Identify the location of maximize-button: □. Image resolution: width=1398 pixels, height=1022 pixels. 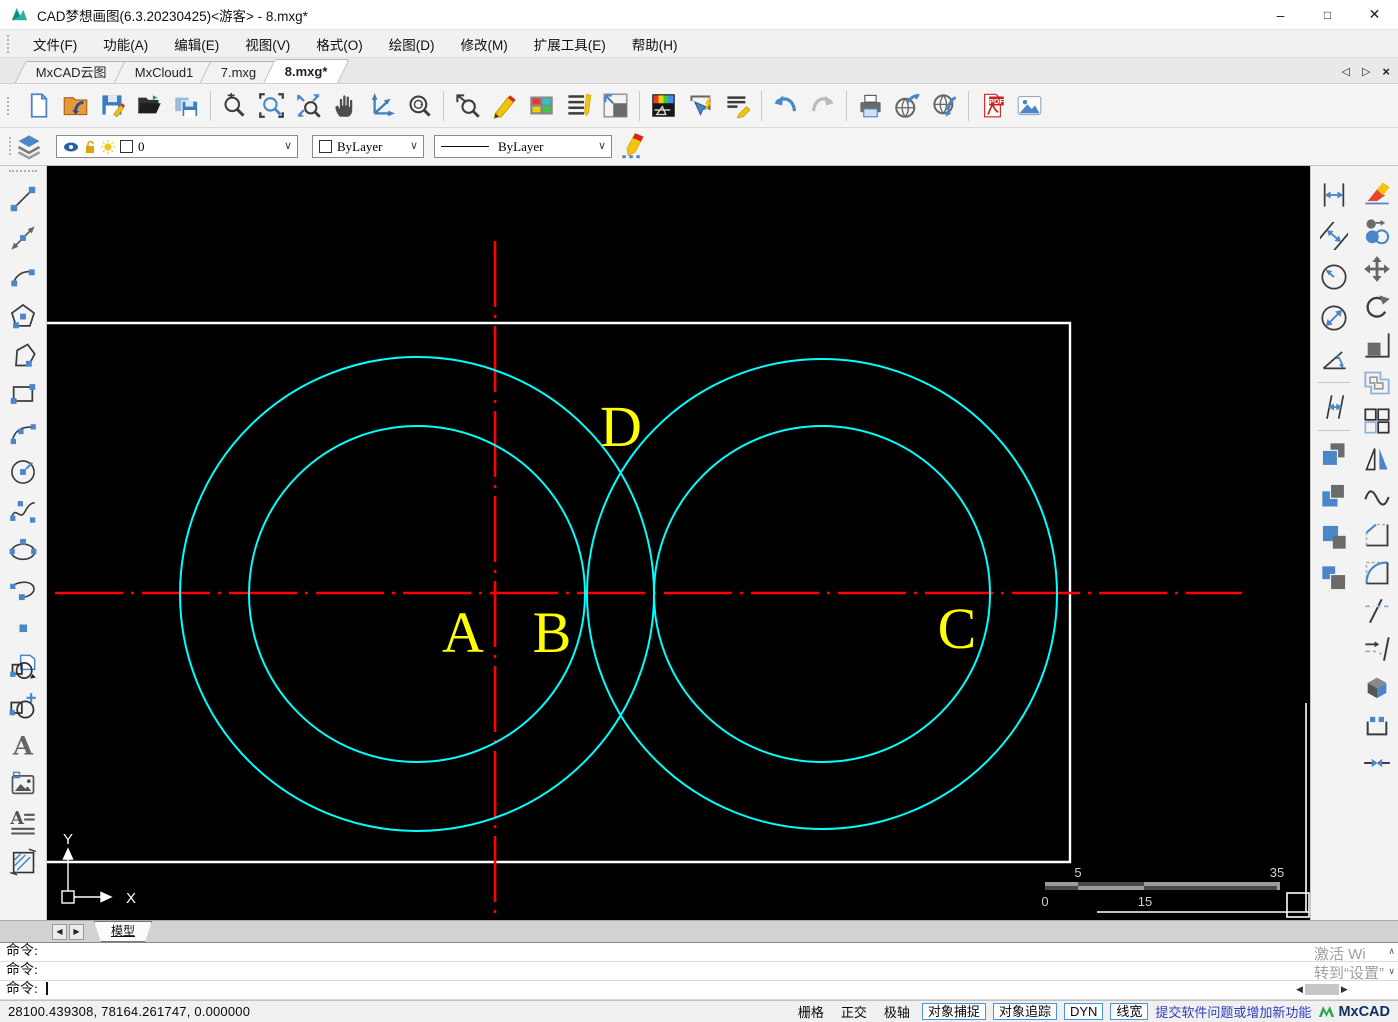
(1327, 14).